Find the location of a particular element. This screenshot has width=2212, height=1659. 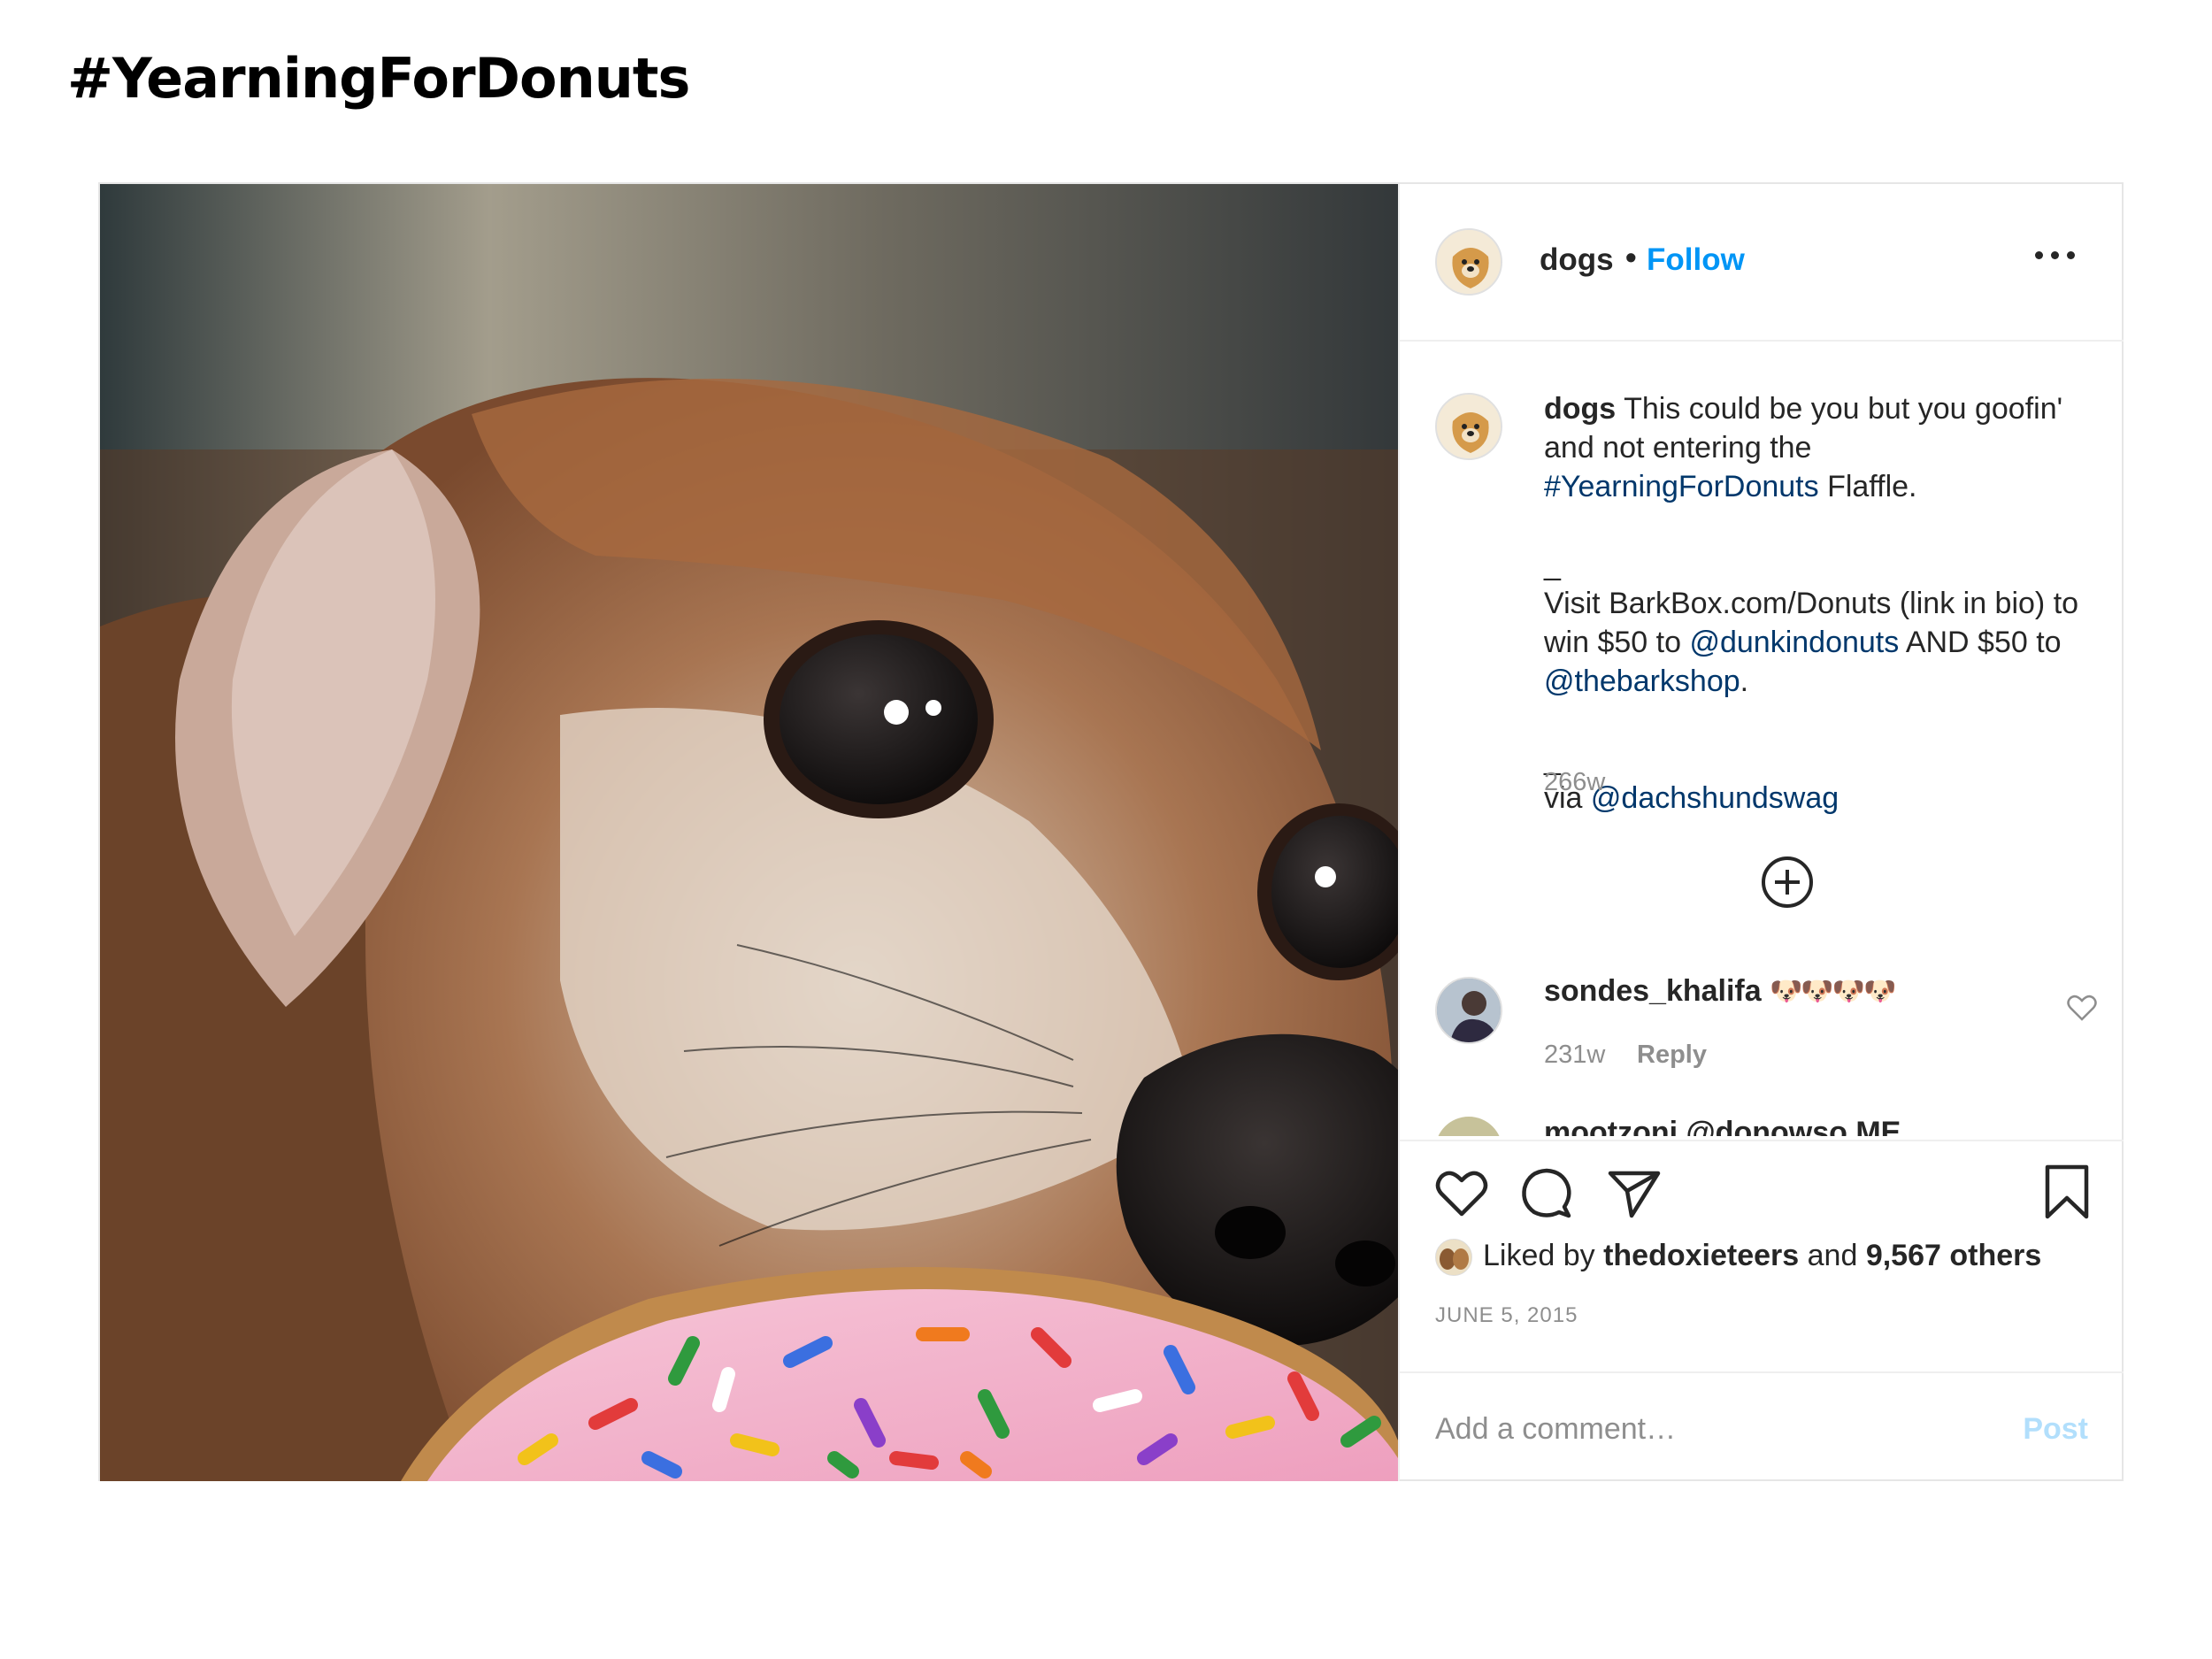

add-comment-row: Post is located at coordinates (1762, 1428).